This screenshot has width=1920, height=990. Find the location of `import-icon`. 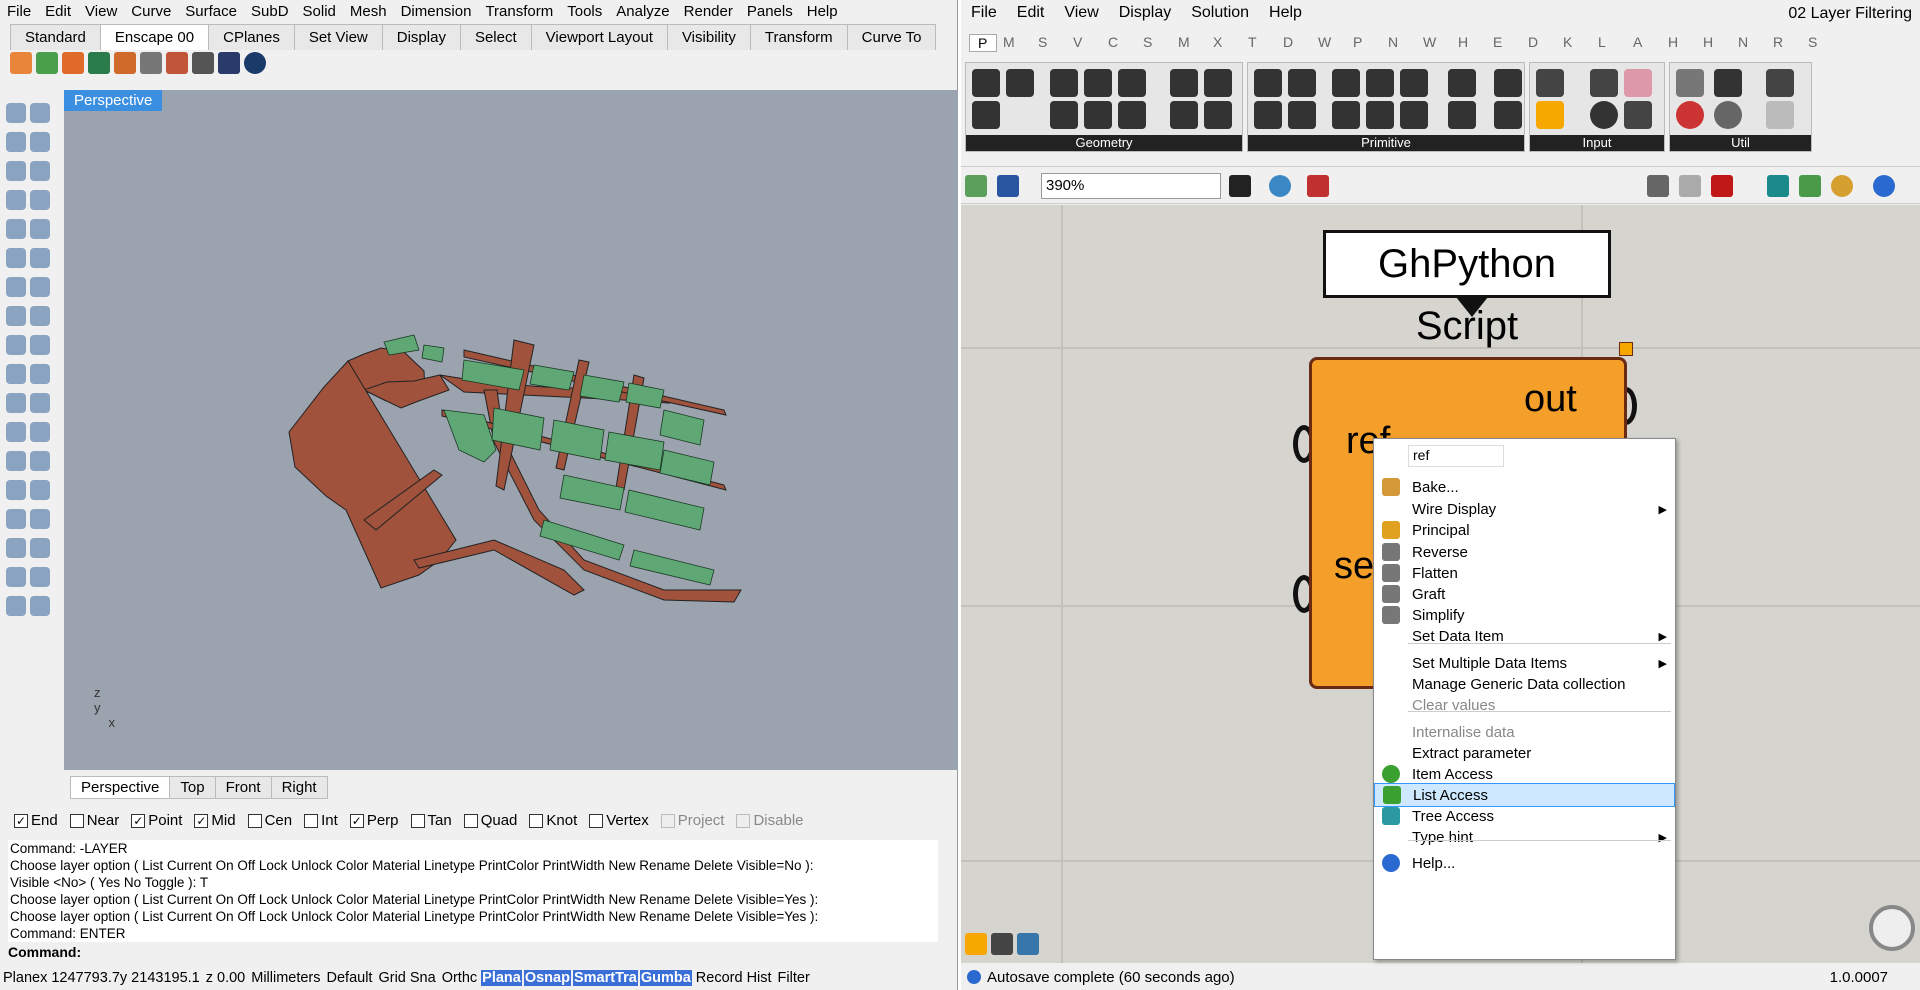

import-icon is located at coordinates (1002, 944).